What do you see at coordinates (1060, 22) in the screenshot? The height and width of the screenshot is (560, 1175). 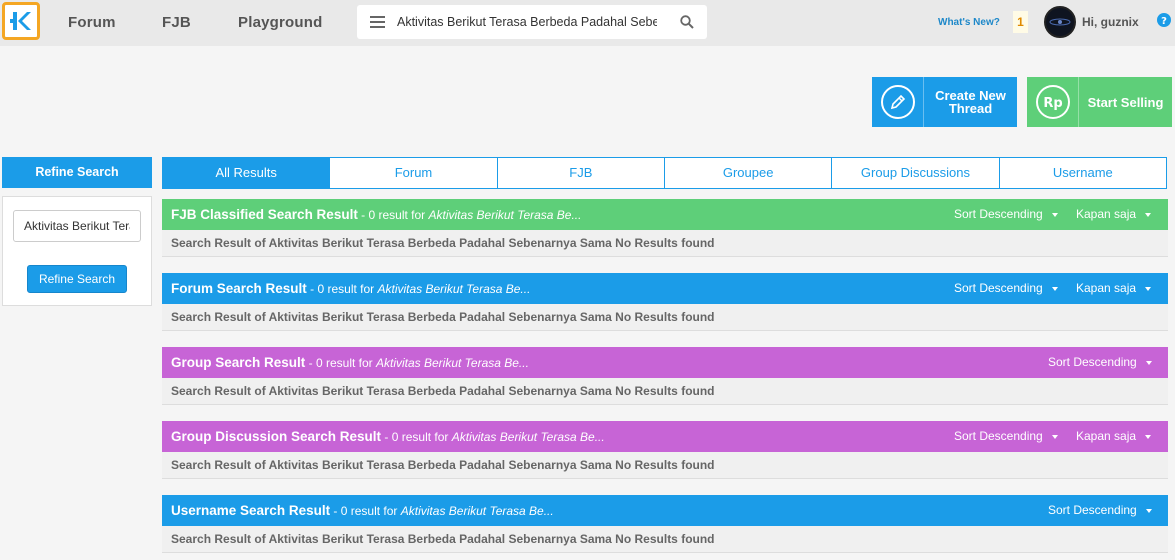 I see `avatar` at bounding box center [1060, 22].